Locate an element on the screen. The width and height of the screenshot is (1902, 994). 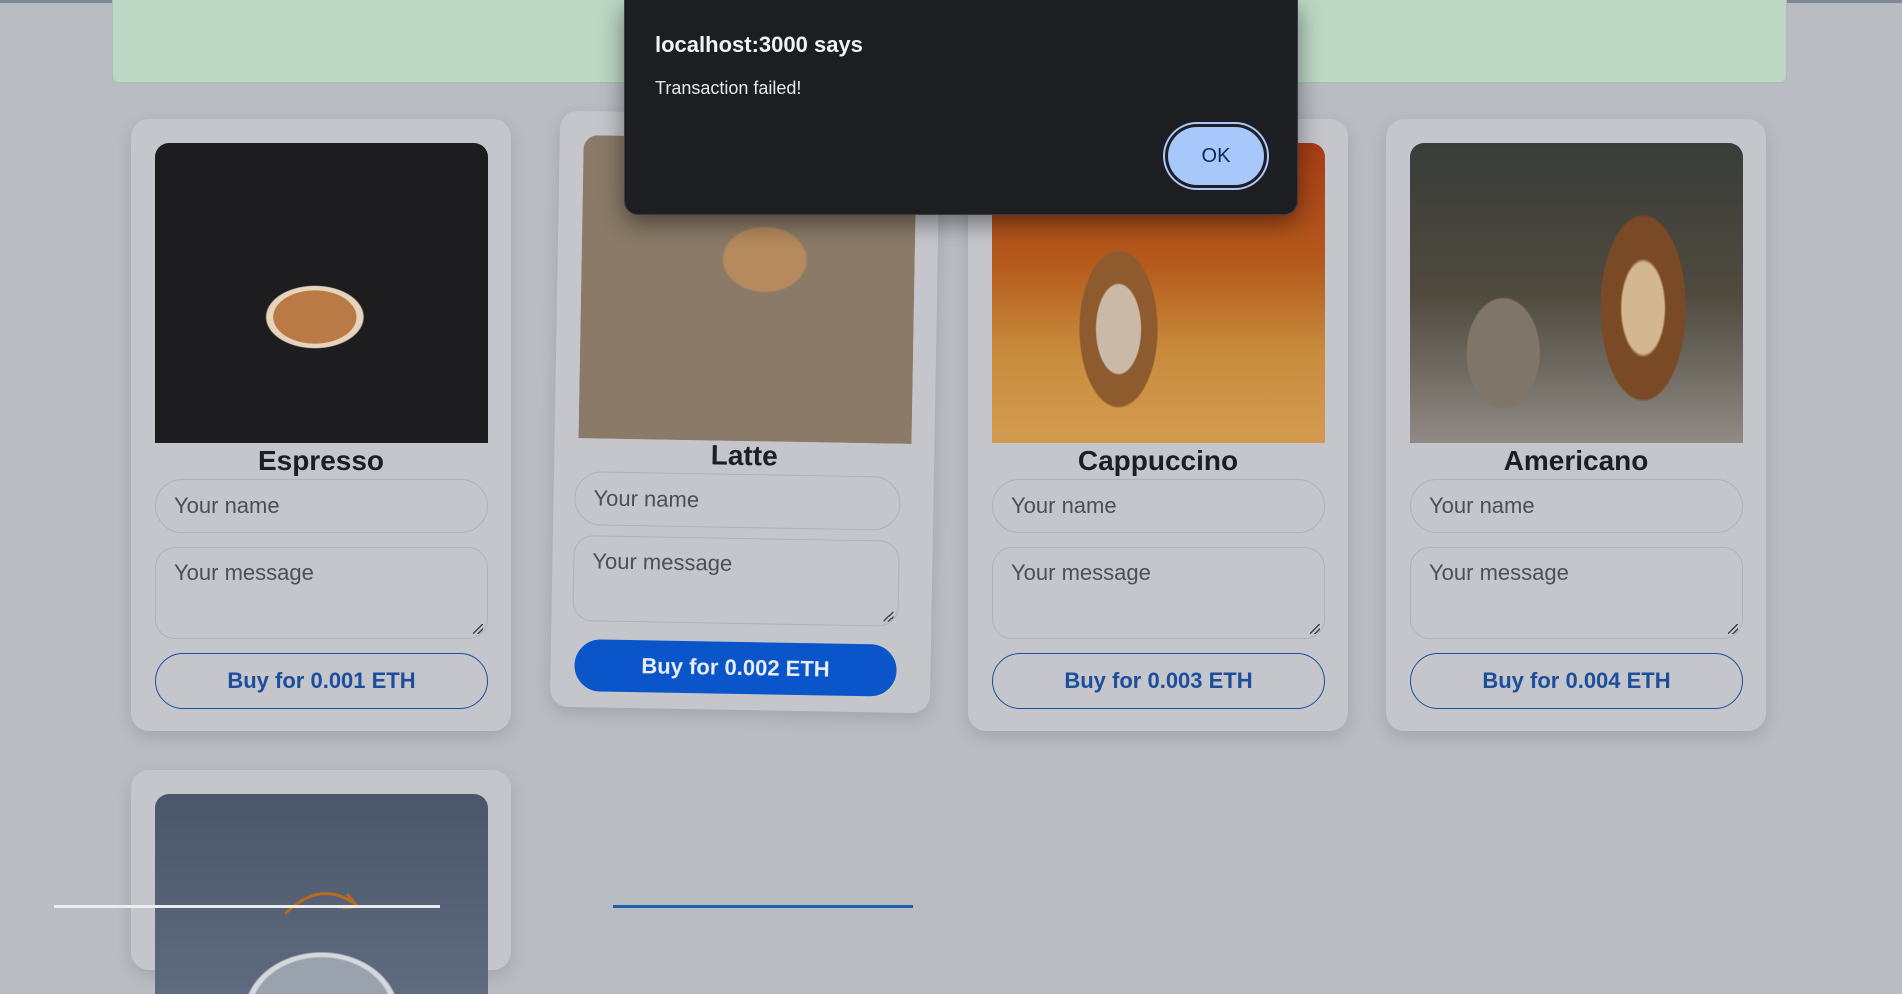
arrow-icon is located at coordinates (321, 904).